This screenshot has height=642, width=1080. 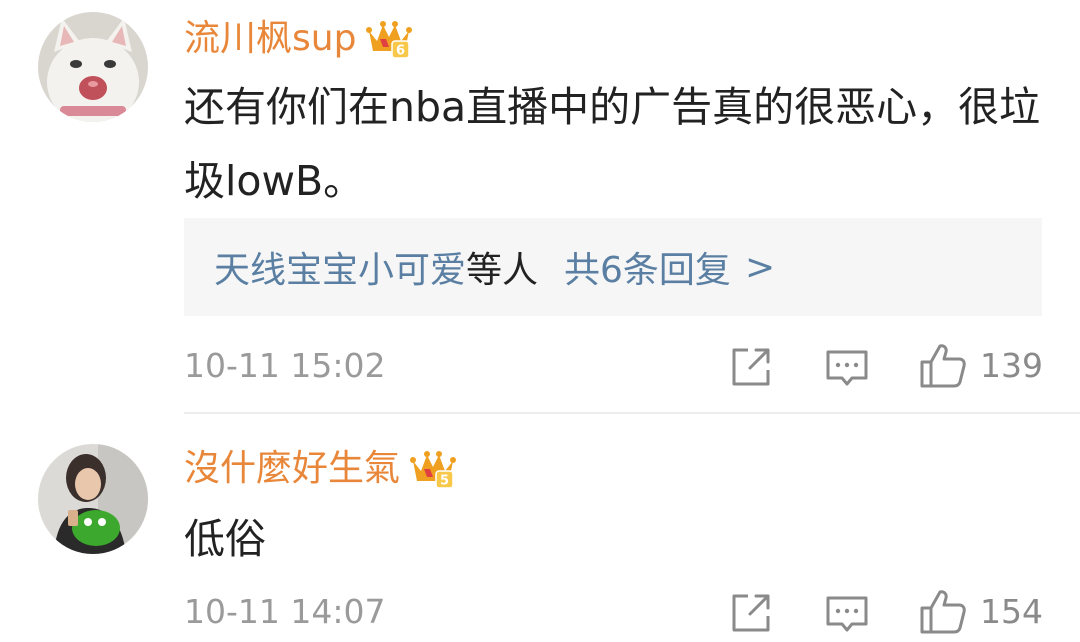 What do you see at coordinates (614, 612) in the screenshot?
I see `comment-meta: 10-11 14:07 154` at bounding box center [614, 612].